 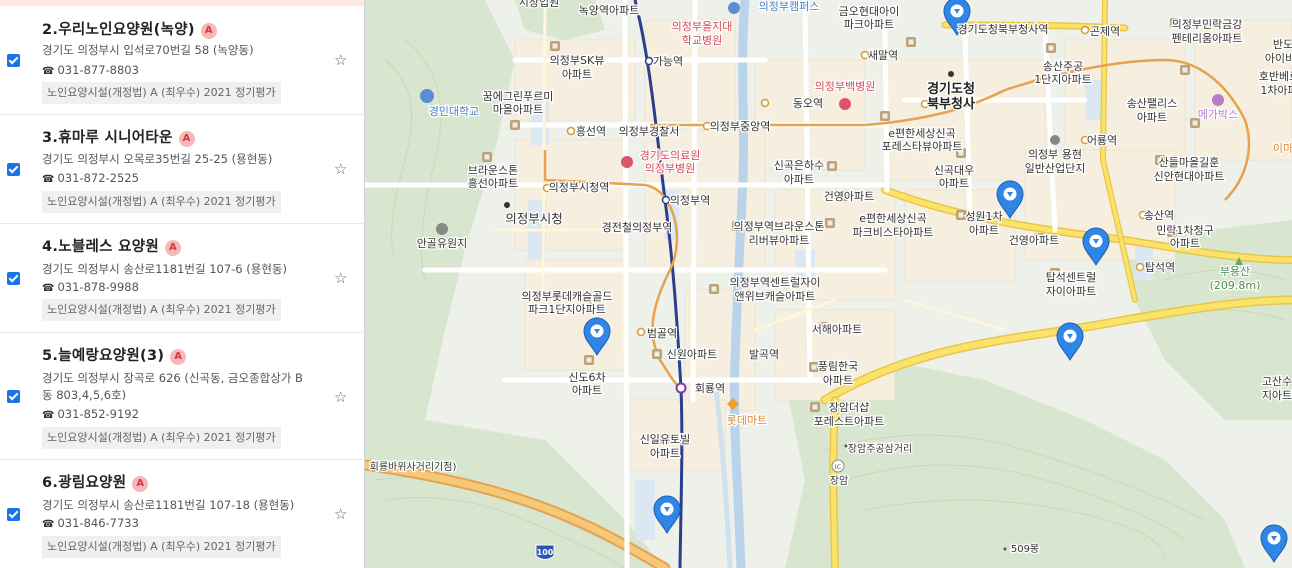 I want to click on map-label: 회룡바위사거리기점), so click(x=413, y=466).